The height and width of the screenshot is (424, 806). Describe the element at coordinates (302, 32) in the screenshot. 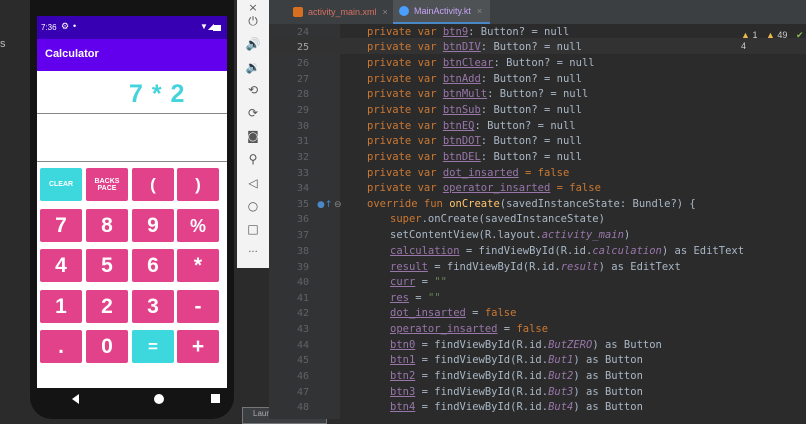

I see `line-number: 24` at that location.